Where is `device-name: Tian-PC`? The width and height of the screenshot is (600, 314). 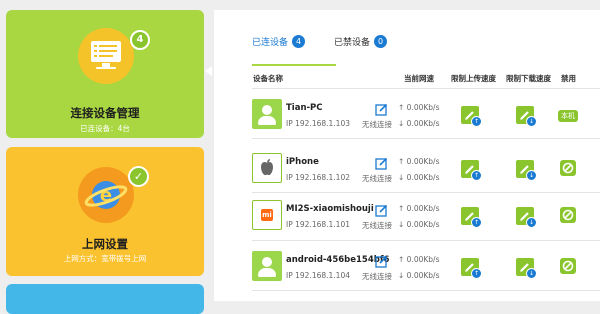
device-name: Tian-PC is located at coordinates (304, 108).